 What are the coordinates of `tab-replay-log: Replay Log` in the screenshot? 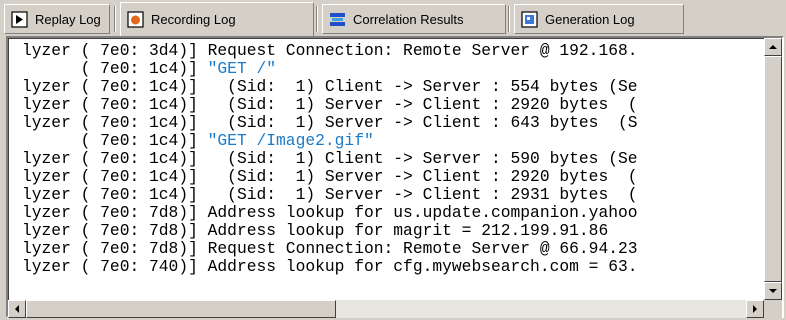 It's located at (57, 19).